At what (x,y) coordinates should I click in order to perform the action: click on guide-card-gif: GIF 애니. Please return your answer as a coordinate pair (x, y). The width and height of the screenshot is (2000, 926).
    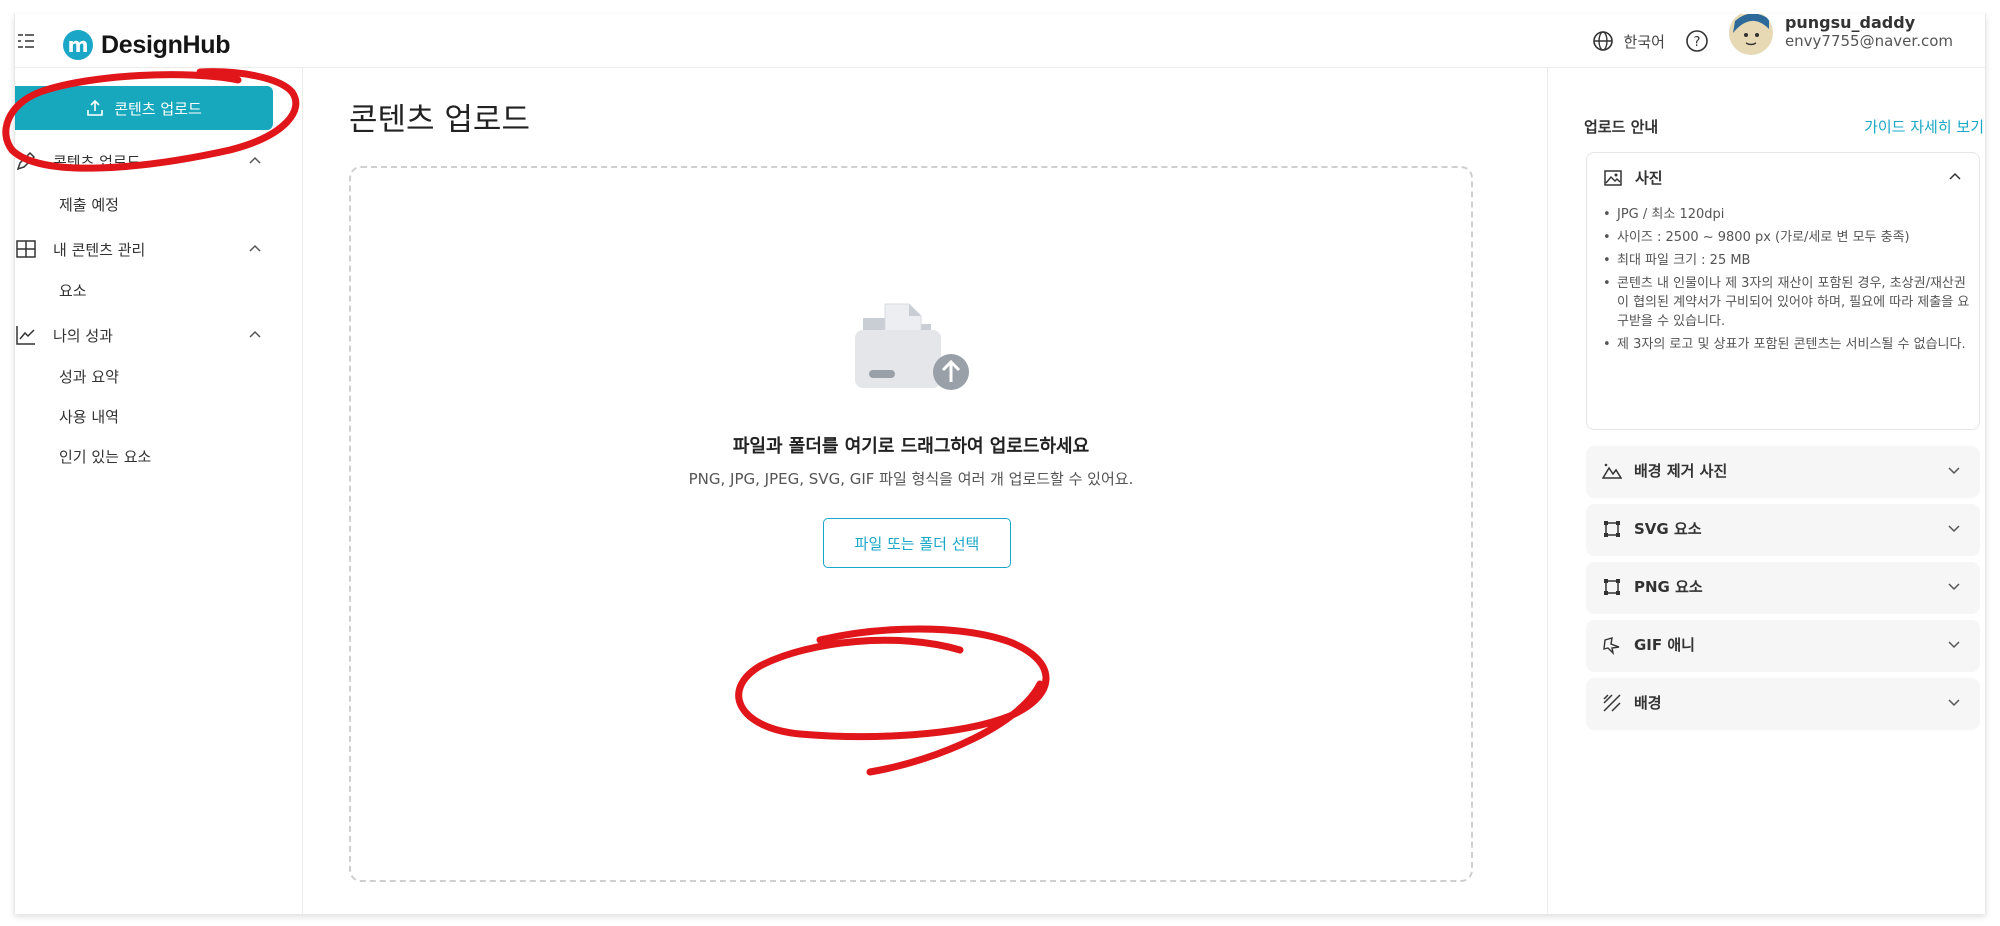
    Looking at the image, I should click on (1783, 646).